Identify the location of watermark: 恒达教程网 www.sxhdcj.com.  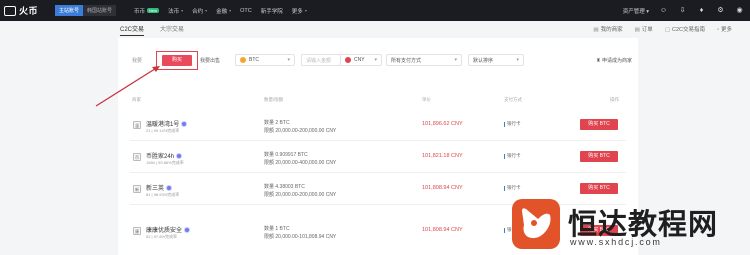
(627, 223).